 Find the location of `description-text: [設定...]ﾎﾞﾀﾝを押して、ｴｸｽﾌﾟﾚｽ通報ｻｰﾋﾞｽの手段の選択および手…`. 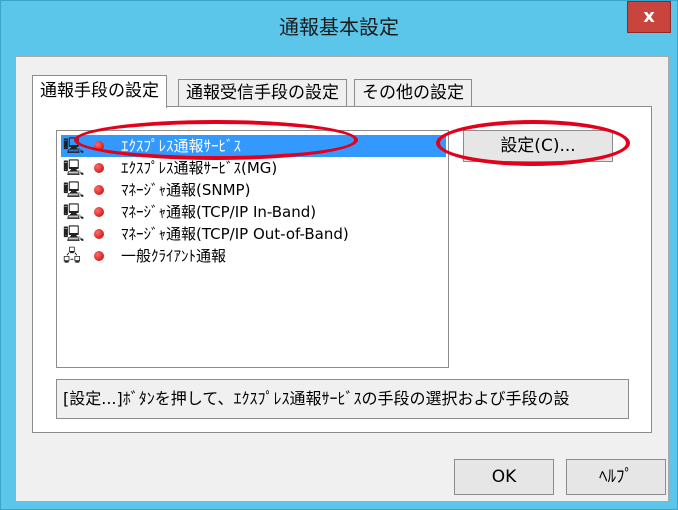

description-text: [設定...]ﾎﾞﾀﾝを押して、ｴｸｽﾌﾟﾚｽ通報ｻｰﾋﾞｽの手段の選択および手… is located at coordinates (342, 399).